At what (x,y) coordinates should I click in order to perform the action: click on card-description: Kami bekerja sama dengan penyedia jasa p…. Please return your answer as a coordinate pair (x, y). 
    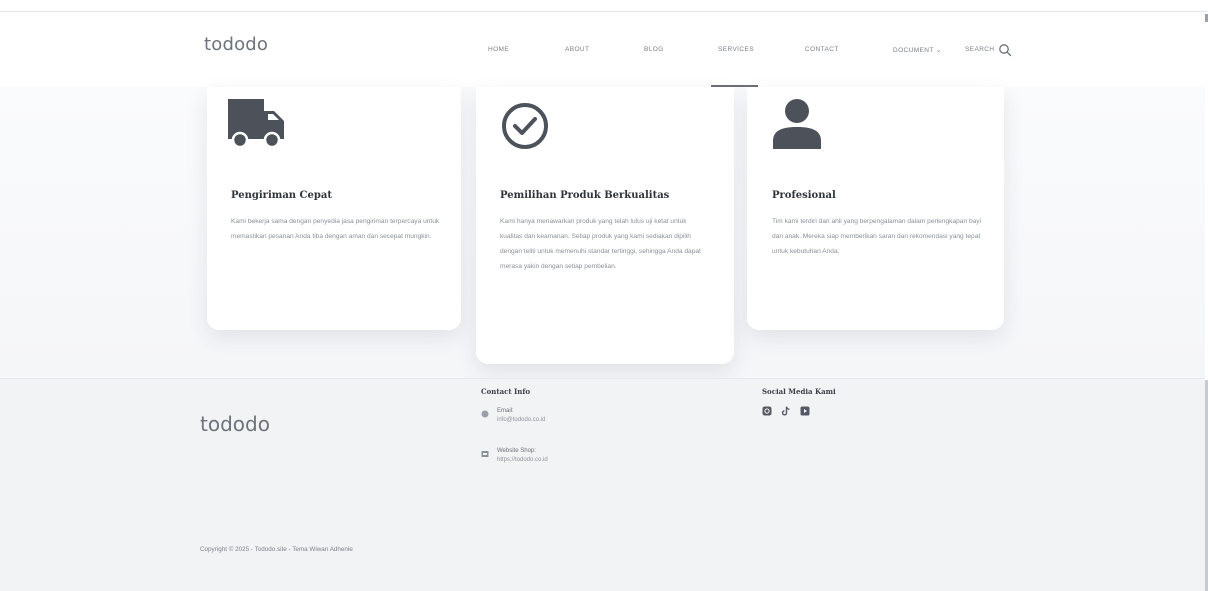
    Looking at the image, I should click on (335, 229).